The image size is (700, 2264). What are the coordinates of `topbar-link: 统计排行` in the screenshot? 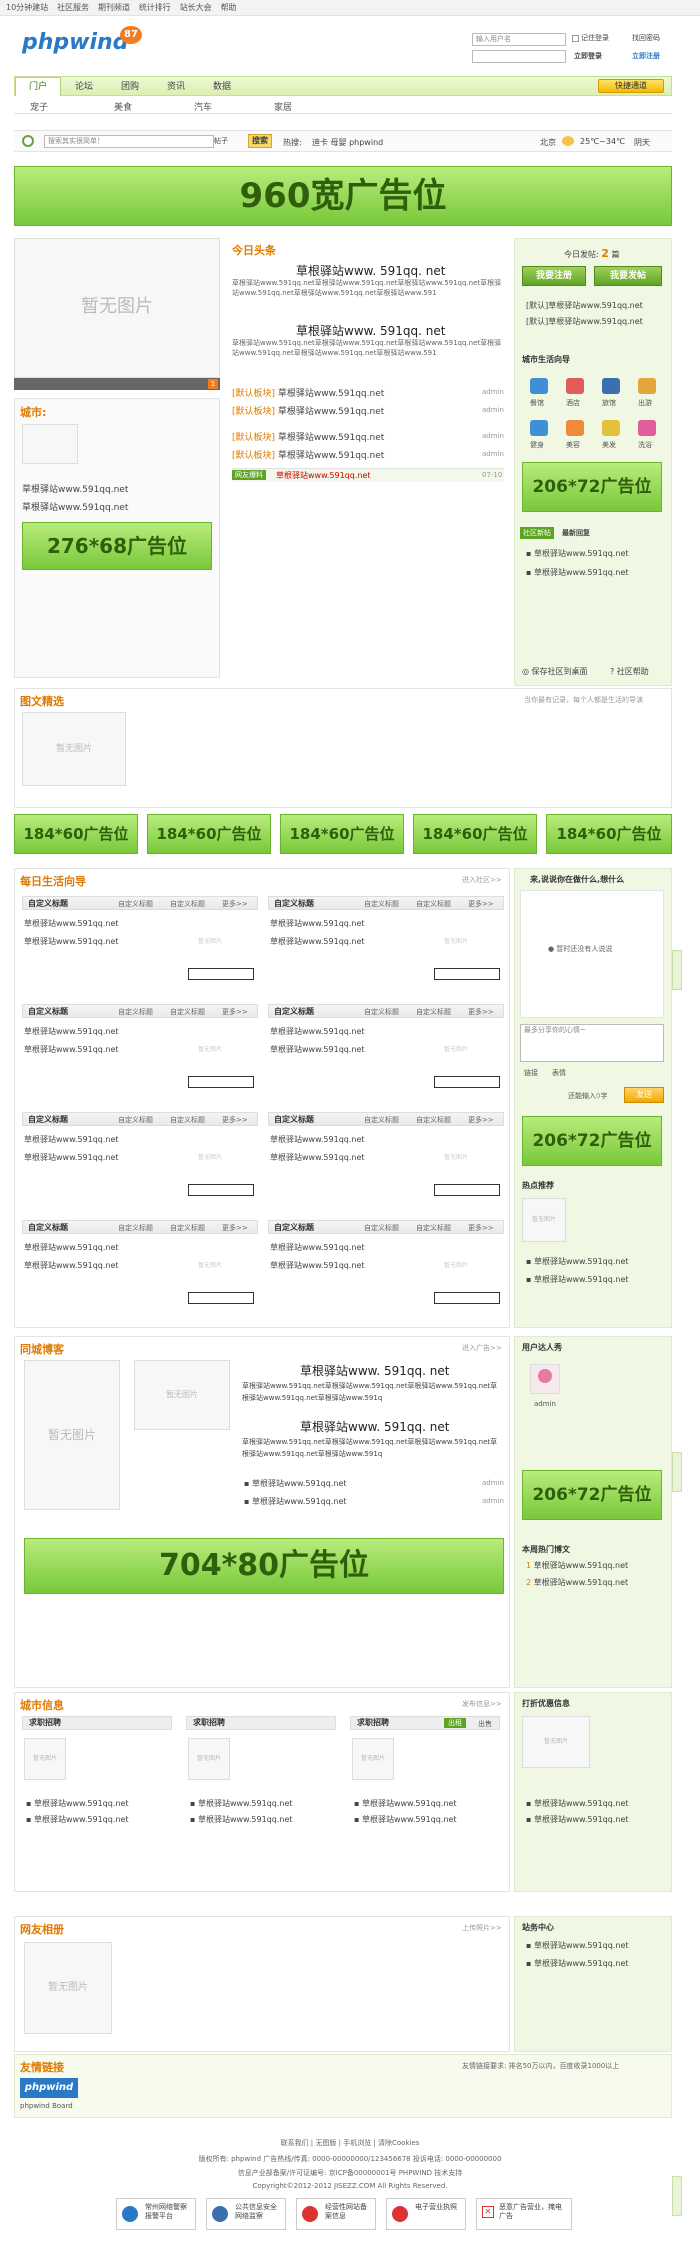 It's located at (155, 8).